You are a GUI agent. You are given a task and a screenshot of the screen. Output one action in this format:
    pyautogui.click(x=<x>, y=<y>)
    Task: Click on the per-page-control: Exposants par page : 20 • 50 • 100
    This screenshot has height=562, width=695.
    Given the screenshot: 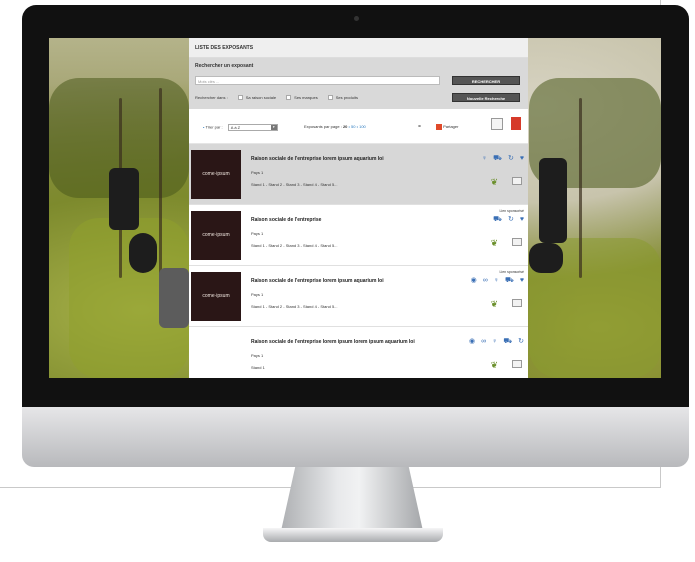 What is the action you would take?
    pyautogui.click(x=335, y=126)
    